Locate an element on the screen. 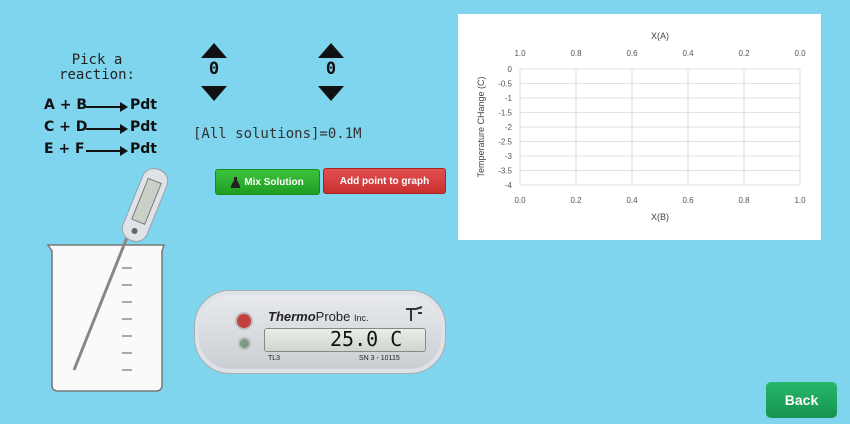 The width and height of the screenshot is (850, 424). reaction-option-ab: A + B Pdt is located at coordinates (109, 107).